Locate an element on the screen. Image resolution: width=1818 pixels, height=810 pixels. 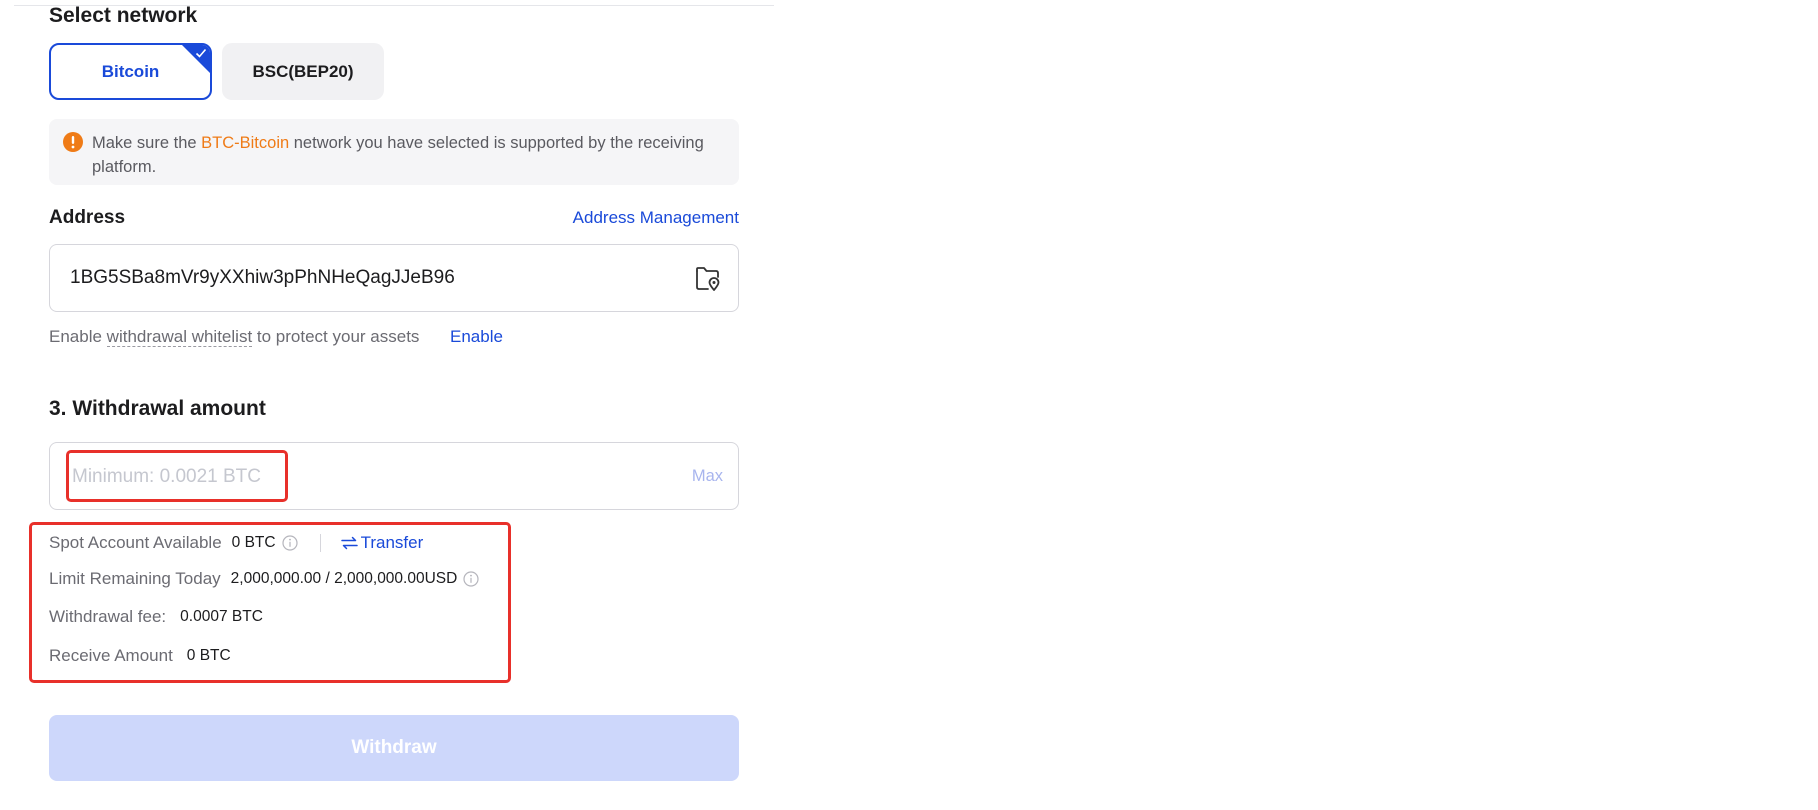
whitelist-suffix: to protect your assets is located at coordinates (336, 336).